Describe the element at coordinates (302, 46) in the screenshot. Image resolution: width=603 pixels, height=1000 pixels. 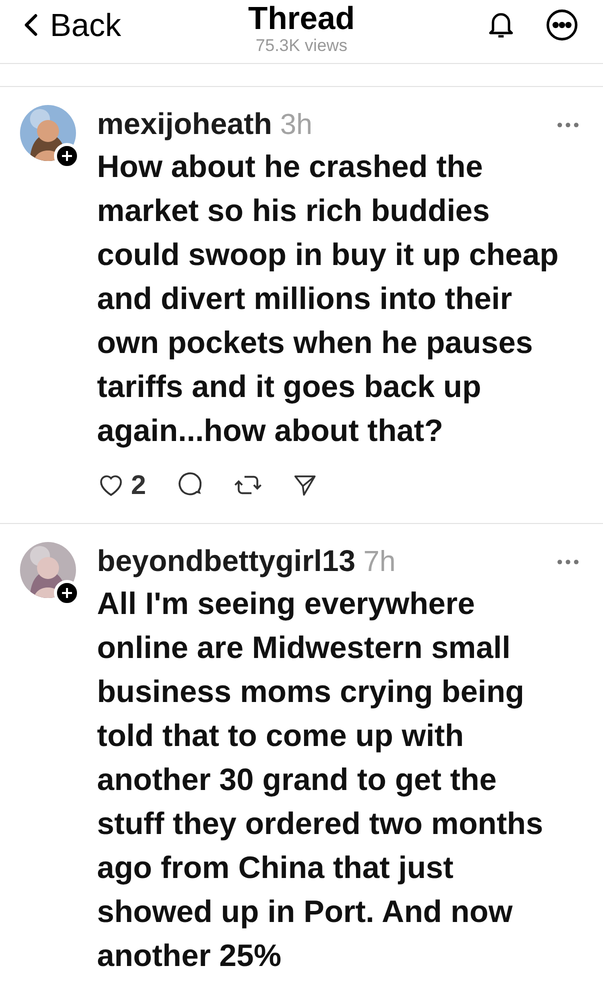
I see `view-count: 75.3K views` at that location.